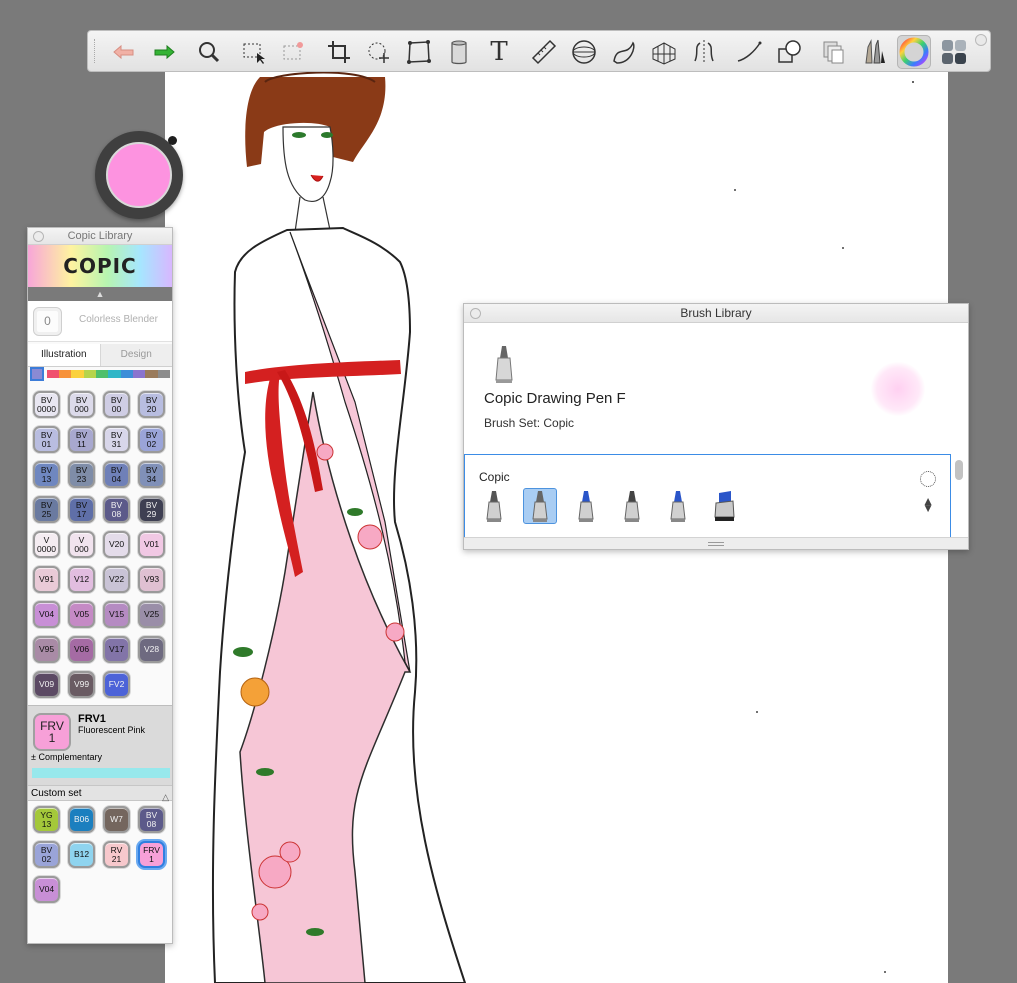  What do you see at coordinates (151, 404) in the screenshot?
I see `marker-chip: BV 20` at bounding box center [151, 404].